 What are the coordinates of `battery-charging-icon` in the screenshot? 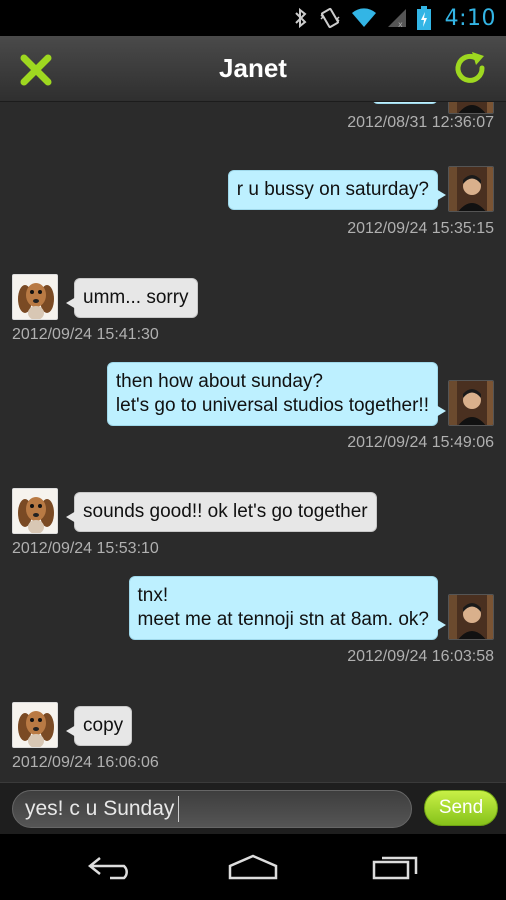 It's located at (423, 18).